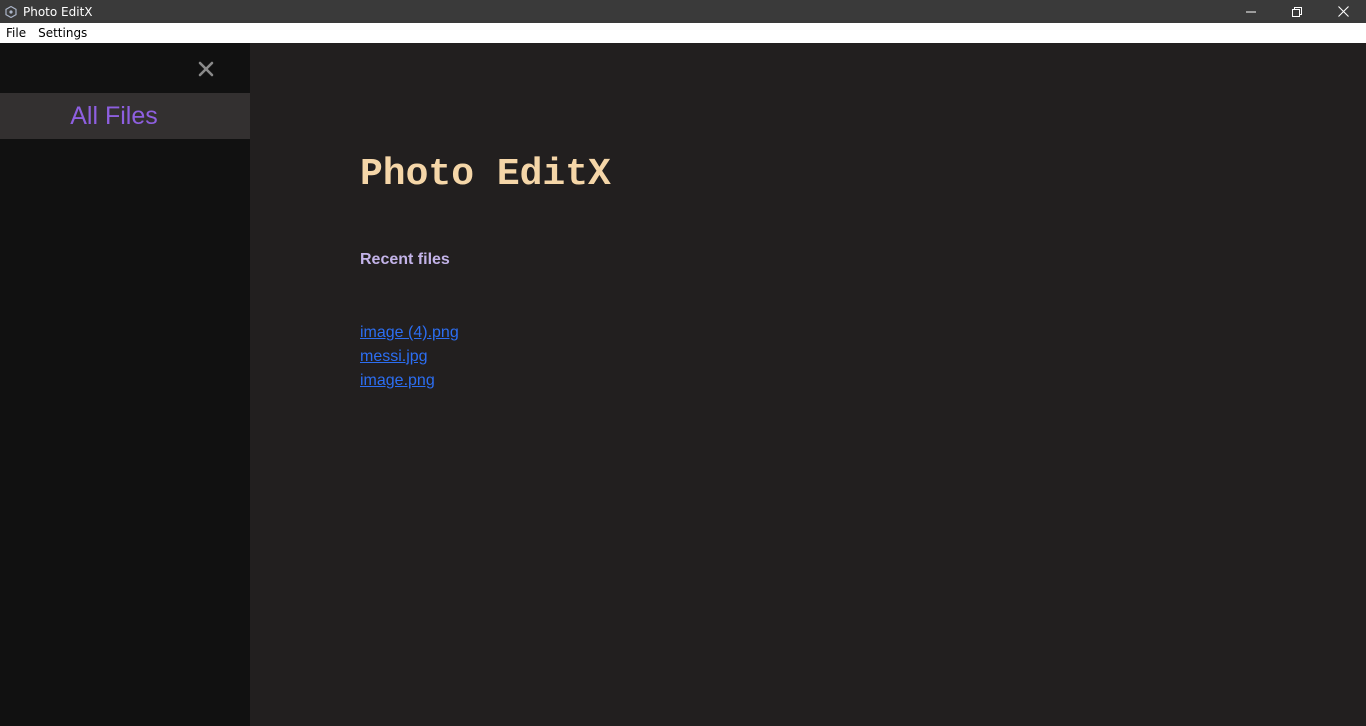 The image size is (1366, 726). I want to click on close-window-button, so click(1343, 11).